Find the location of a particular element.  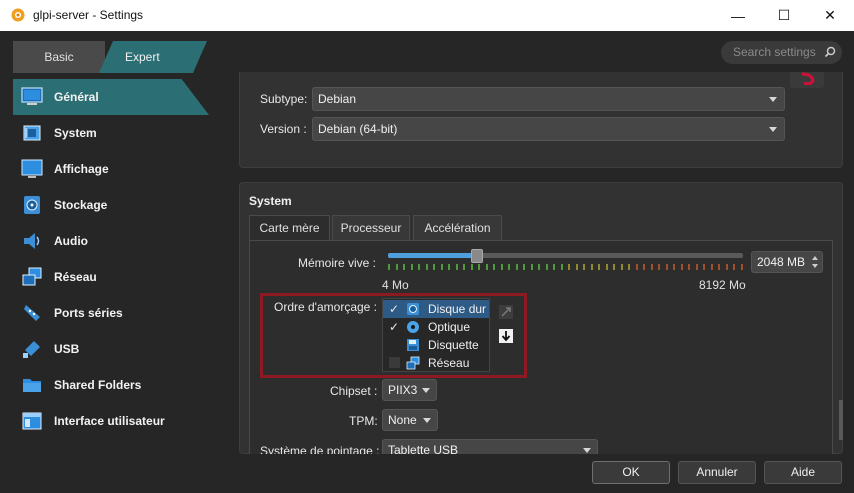

cancel-button: Annuler is located at coordinates (717, 472).